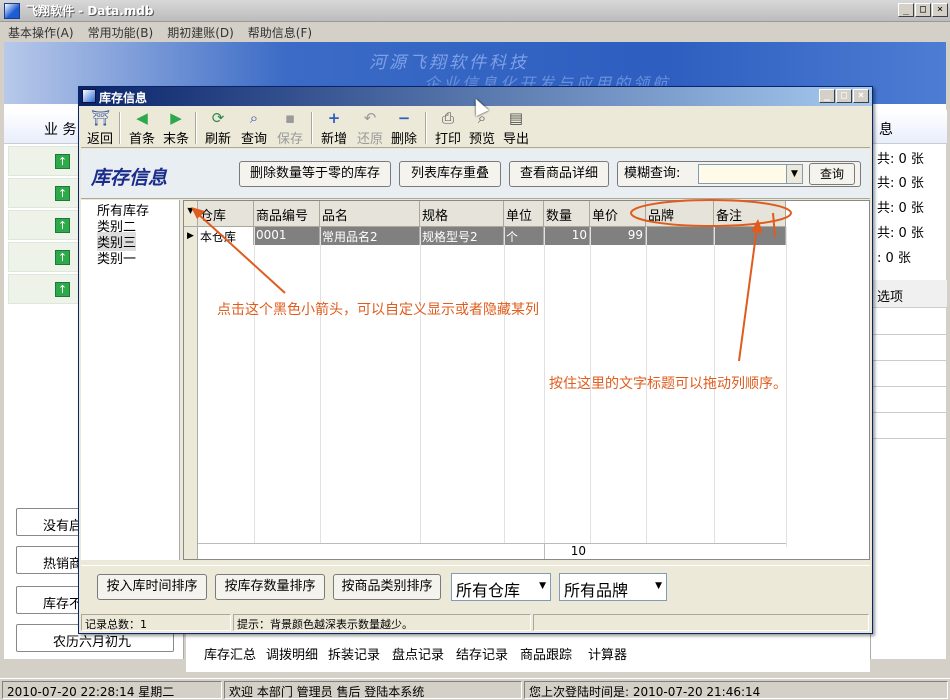 Image resolution: width=950 pixels, height=700 pixels. Describe the element at coordinates (191, 393) in the screenshot. I see `row-header-bar` at that location.